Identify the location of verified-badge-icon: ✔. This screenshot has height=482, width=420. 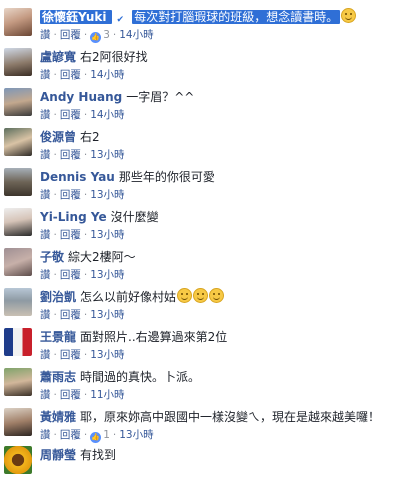
(120, 20).